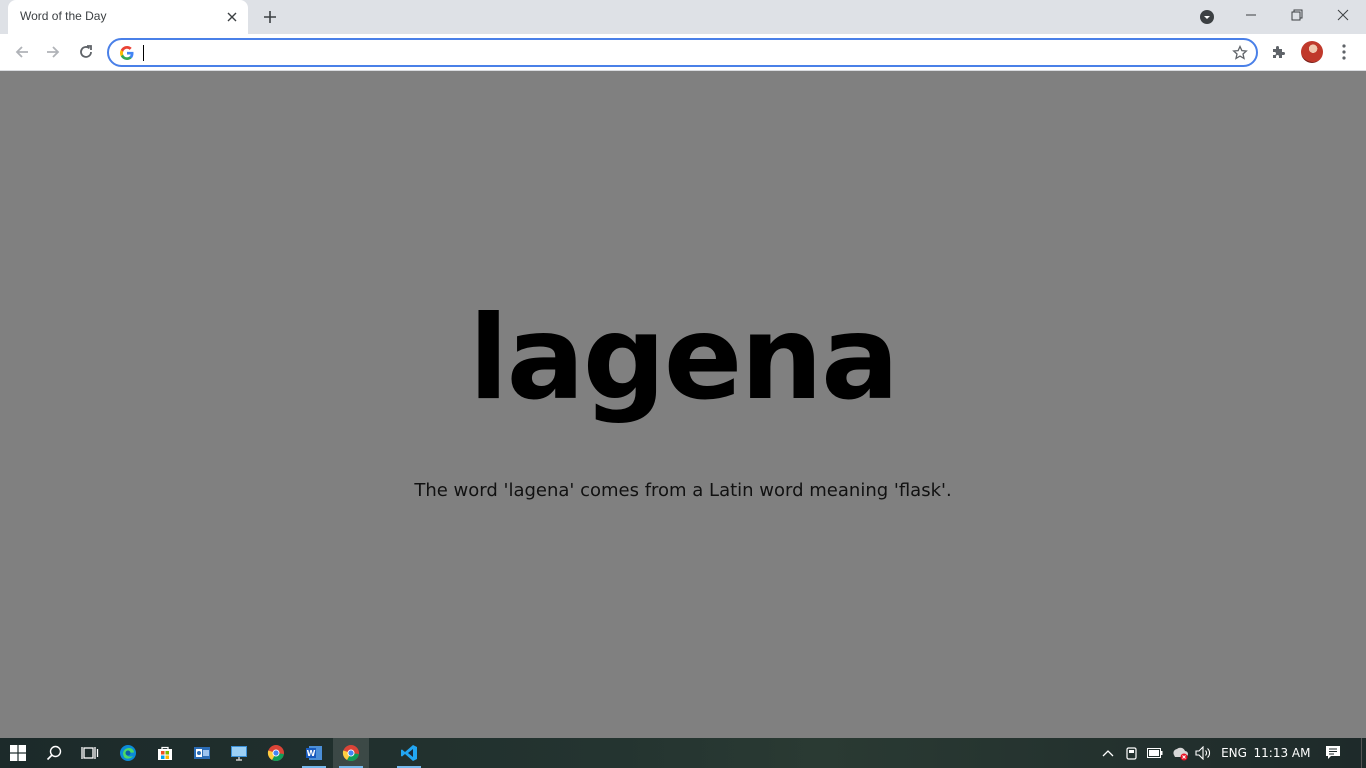  Describe the element at coordinates (1343, 15) in the screenshot. I see `window-close-button` at that location.